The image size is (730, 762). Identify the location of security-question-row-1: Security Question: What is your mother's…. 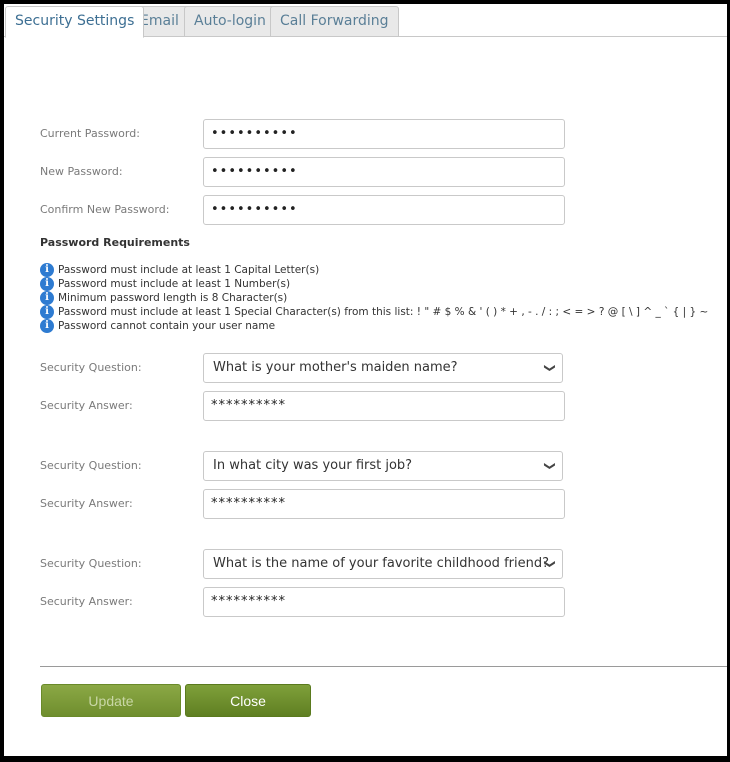
(360, 368).